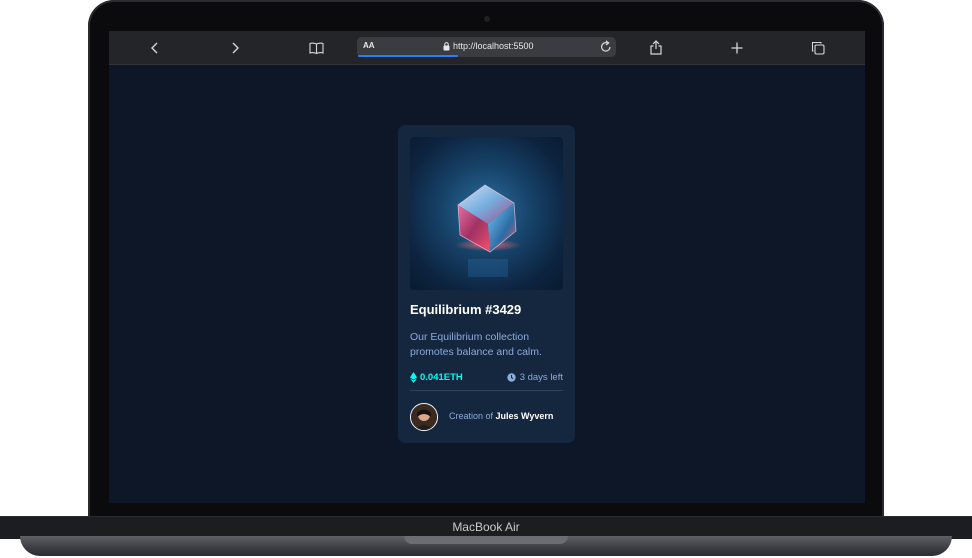  Describe the element at coordinates (486, 540) in the screenshot. I see `laptop-notch` at that location.